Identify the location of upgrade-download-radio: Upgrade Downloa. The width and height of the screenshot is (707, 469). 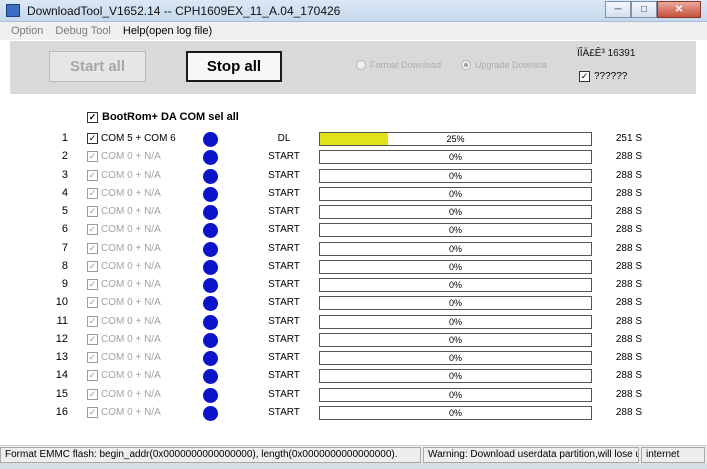
(504, 65).